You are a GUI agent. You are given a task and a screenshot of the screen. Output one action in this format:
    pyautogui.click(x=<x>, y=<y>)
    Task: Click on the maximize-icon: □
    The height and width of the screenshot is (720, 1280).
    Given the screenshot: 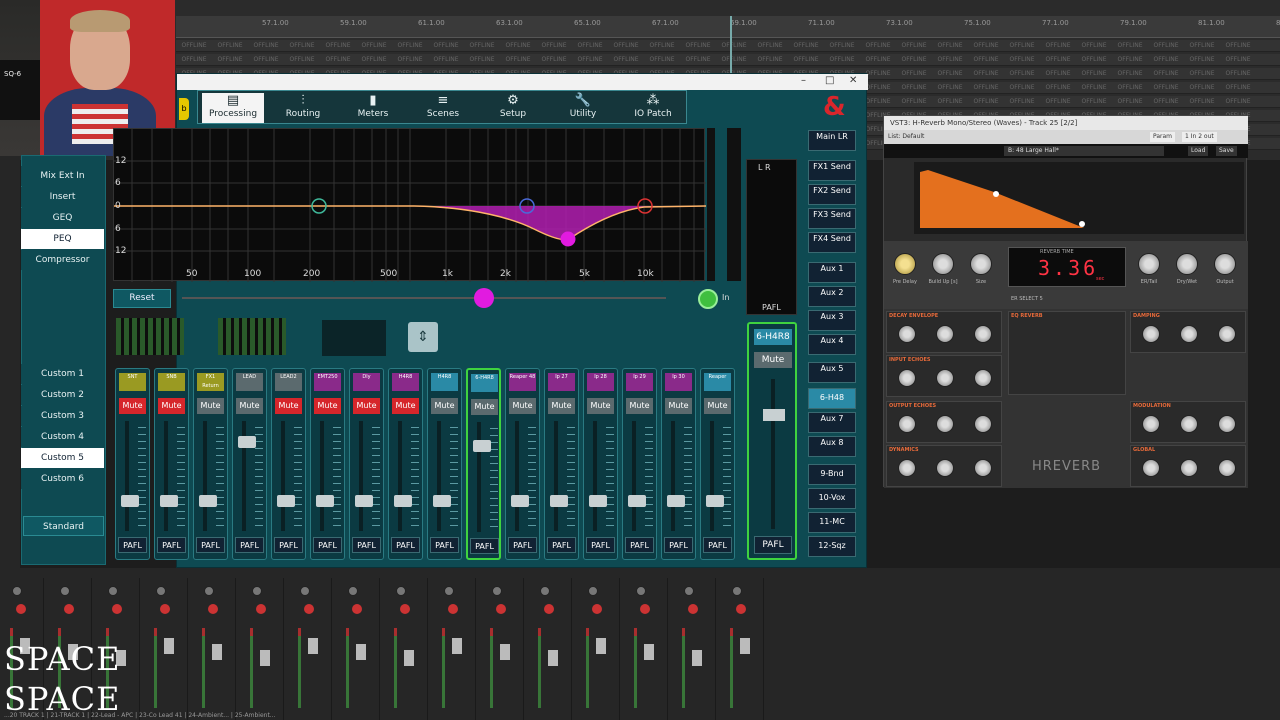 What is the action you would take?
    pyautogui.click(x=829, y=80)
    